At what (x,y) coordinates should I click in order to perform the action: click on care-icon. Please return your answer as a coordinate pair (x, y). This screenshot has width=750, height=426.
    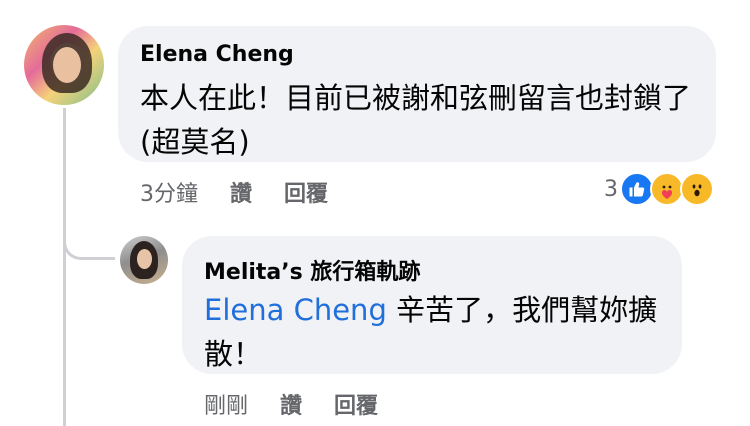
    Looking at the image, I should click on (667, 189).